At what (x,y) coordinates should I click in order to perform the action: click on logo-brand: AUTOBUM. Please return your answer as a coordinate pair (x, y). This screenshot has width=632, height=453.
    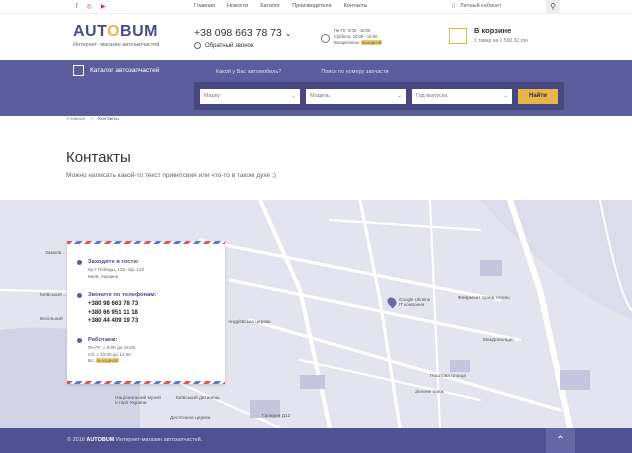
    Looking at the image, I should click on (115, 31).